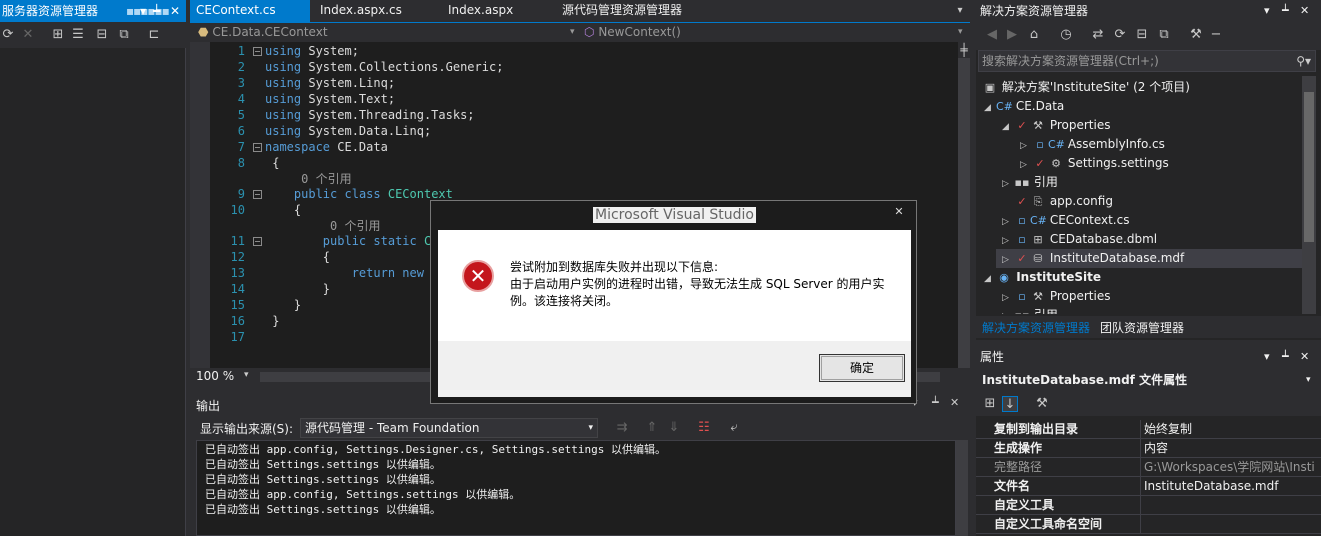 The width and height of the screenshot is (1321, 536). Describe the element at coordinates (1030, 182) in the screenshot. I see `tree-item-references: ▷ ▪▪ 引用` at that location.